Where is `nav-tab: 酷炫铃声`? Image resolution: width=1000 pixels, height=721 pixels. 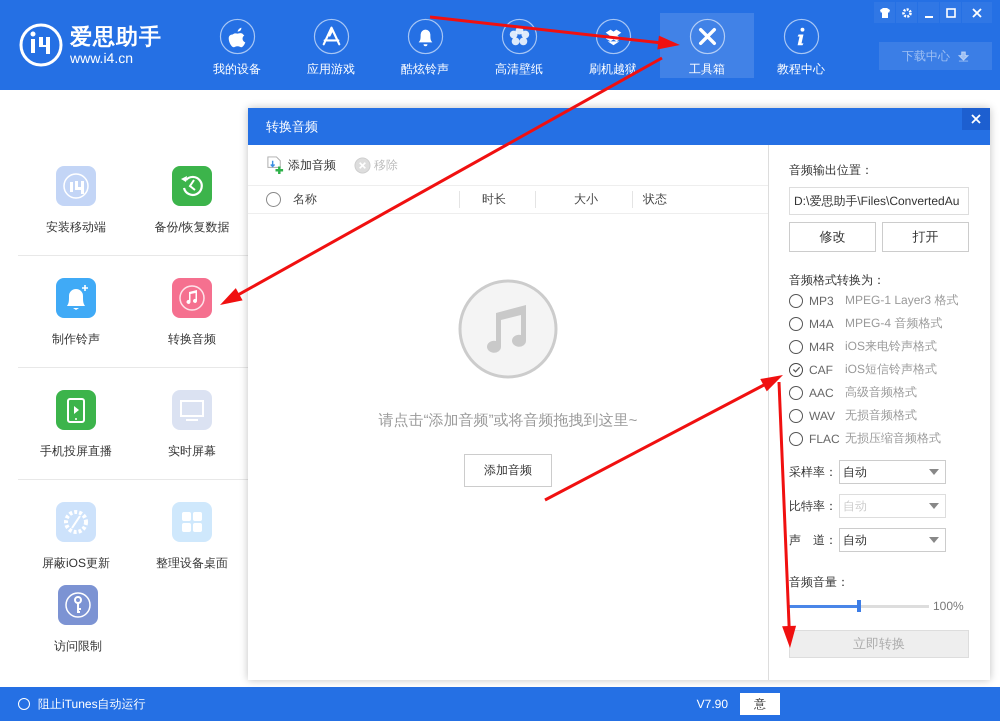 nav-tab: 酷炫铃声 is located at coordinates (425, 45).